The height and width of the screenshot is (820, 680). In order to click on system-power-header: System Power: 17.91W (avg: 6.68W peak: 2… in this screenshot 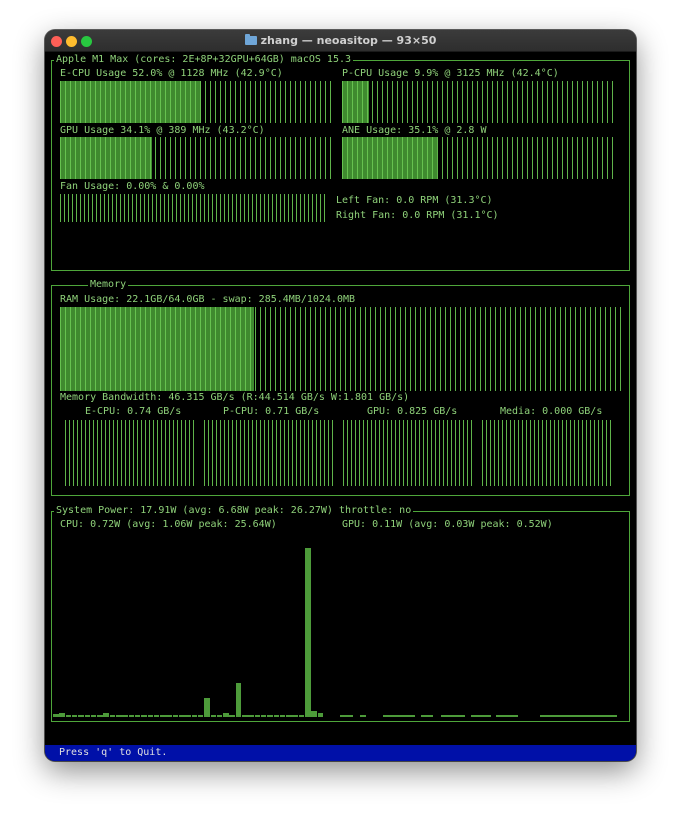, I will do `click(234, 511)`.